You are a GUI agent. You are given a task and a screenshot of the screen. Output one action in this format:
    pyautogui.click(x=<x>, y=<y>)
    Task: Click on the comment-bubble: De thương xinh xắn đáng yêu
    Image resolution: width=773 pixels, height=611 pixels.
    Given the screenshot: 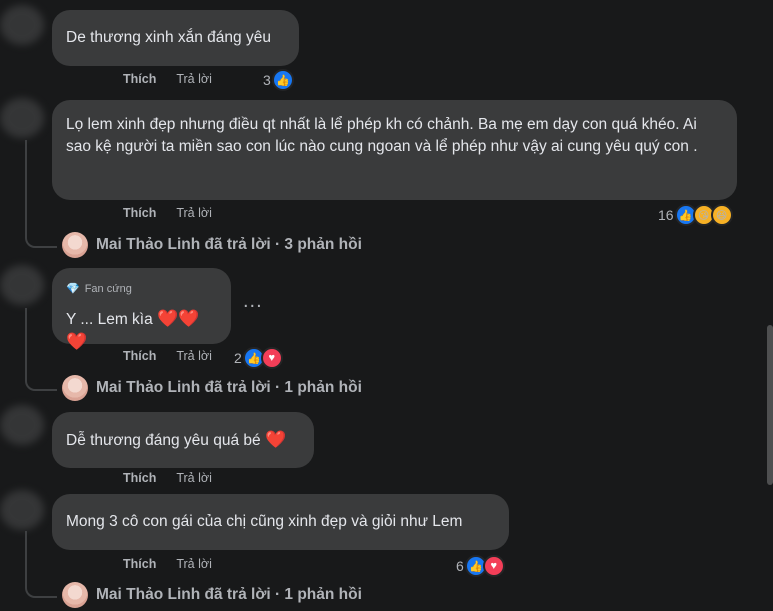 What is the action you would take?
    pyautogui.click(x=175, y=38)
    